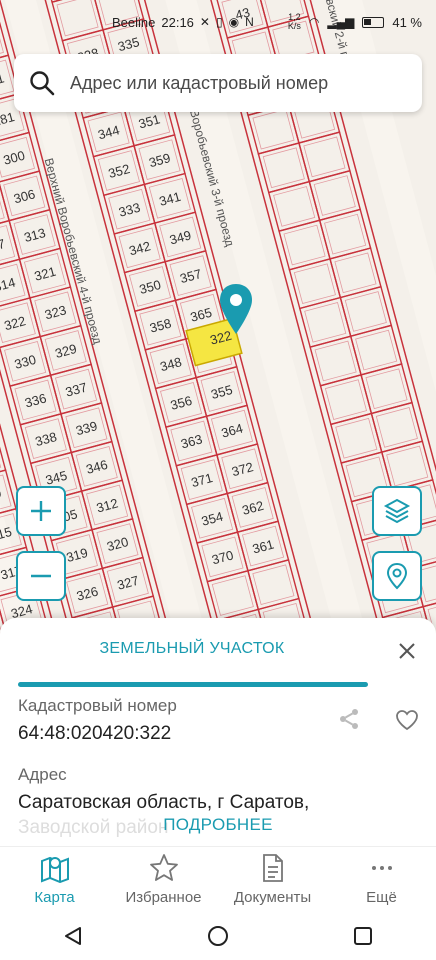 The width and height of the screenshot is (436, 960). Describe the element at coordinates (170, 199) in the screenshot. I see `parcel-number: 341` at that location.